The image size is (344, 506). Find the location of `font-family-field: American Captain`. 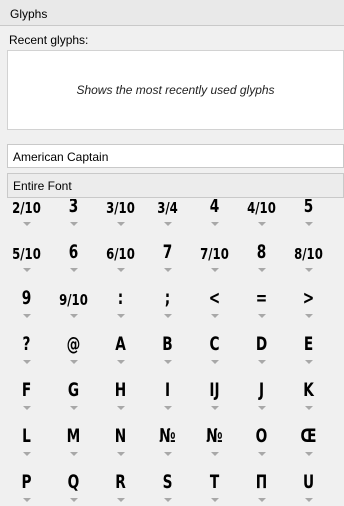

font-family-field: American Captain is located at coordinates (175, 156).